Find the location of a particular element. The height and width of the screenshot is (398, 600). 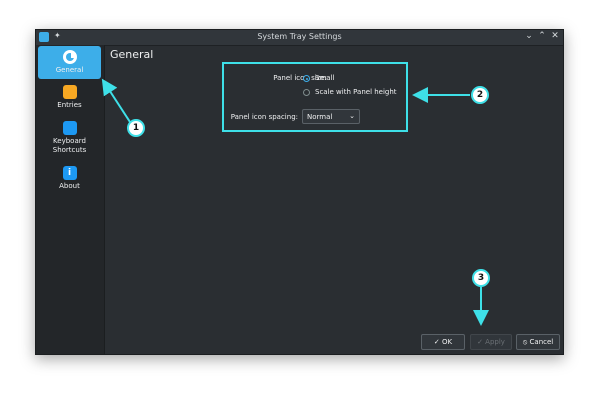

annotation-badge-2: 2 is located at coordinates (480, 95).